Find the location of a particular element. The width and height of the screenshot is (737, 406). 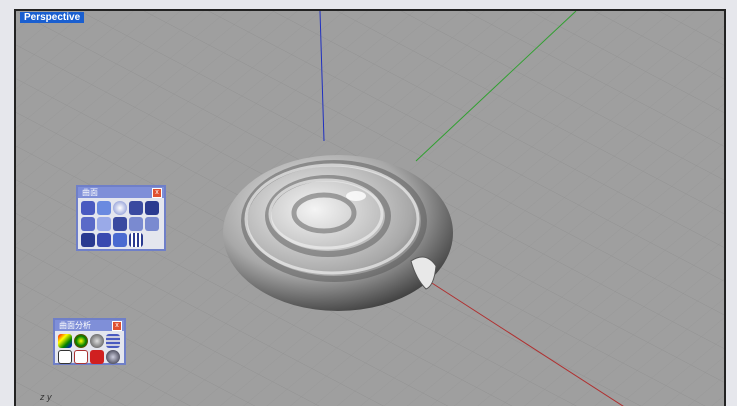

heightfield-icon is located at coordinates (120, 240).